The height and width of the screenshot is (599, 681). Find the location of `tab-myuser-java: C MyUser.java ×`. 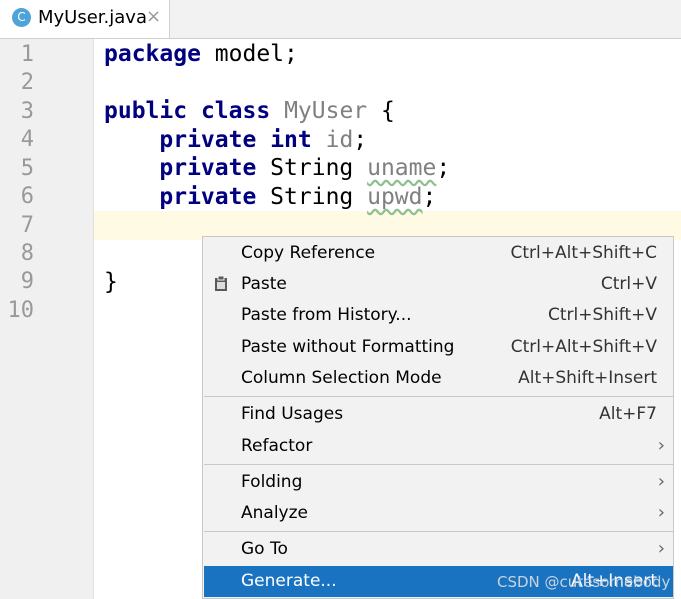

tab-myuser-java: C MyUser.java × is located at coordinates (85, 19).